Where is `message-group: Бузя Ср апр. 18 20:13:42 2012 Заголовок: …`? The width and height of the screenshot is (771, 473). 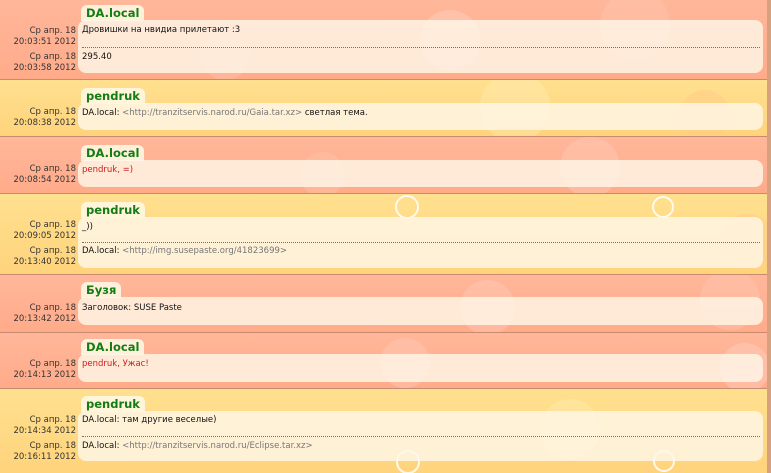 message-group: Бузя Ср апр. 18 20:13:42 2012 Заголовок: … is located at coordinates (385, 303).